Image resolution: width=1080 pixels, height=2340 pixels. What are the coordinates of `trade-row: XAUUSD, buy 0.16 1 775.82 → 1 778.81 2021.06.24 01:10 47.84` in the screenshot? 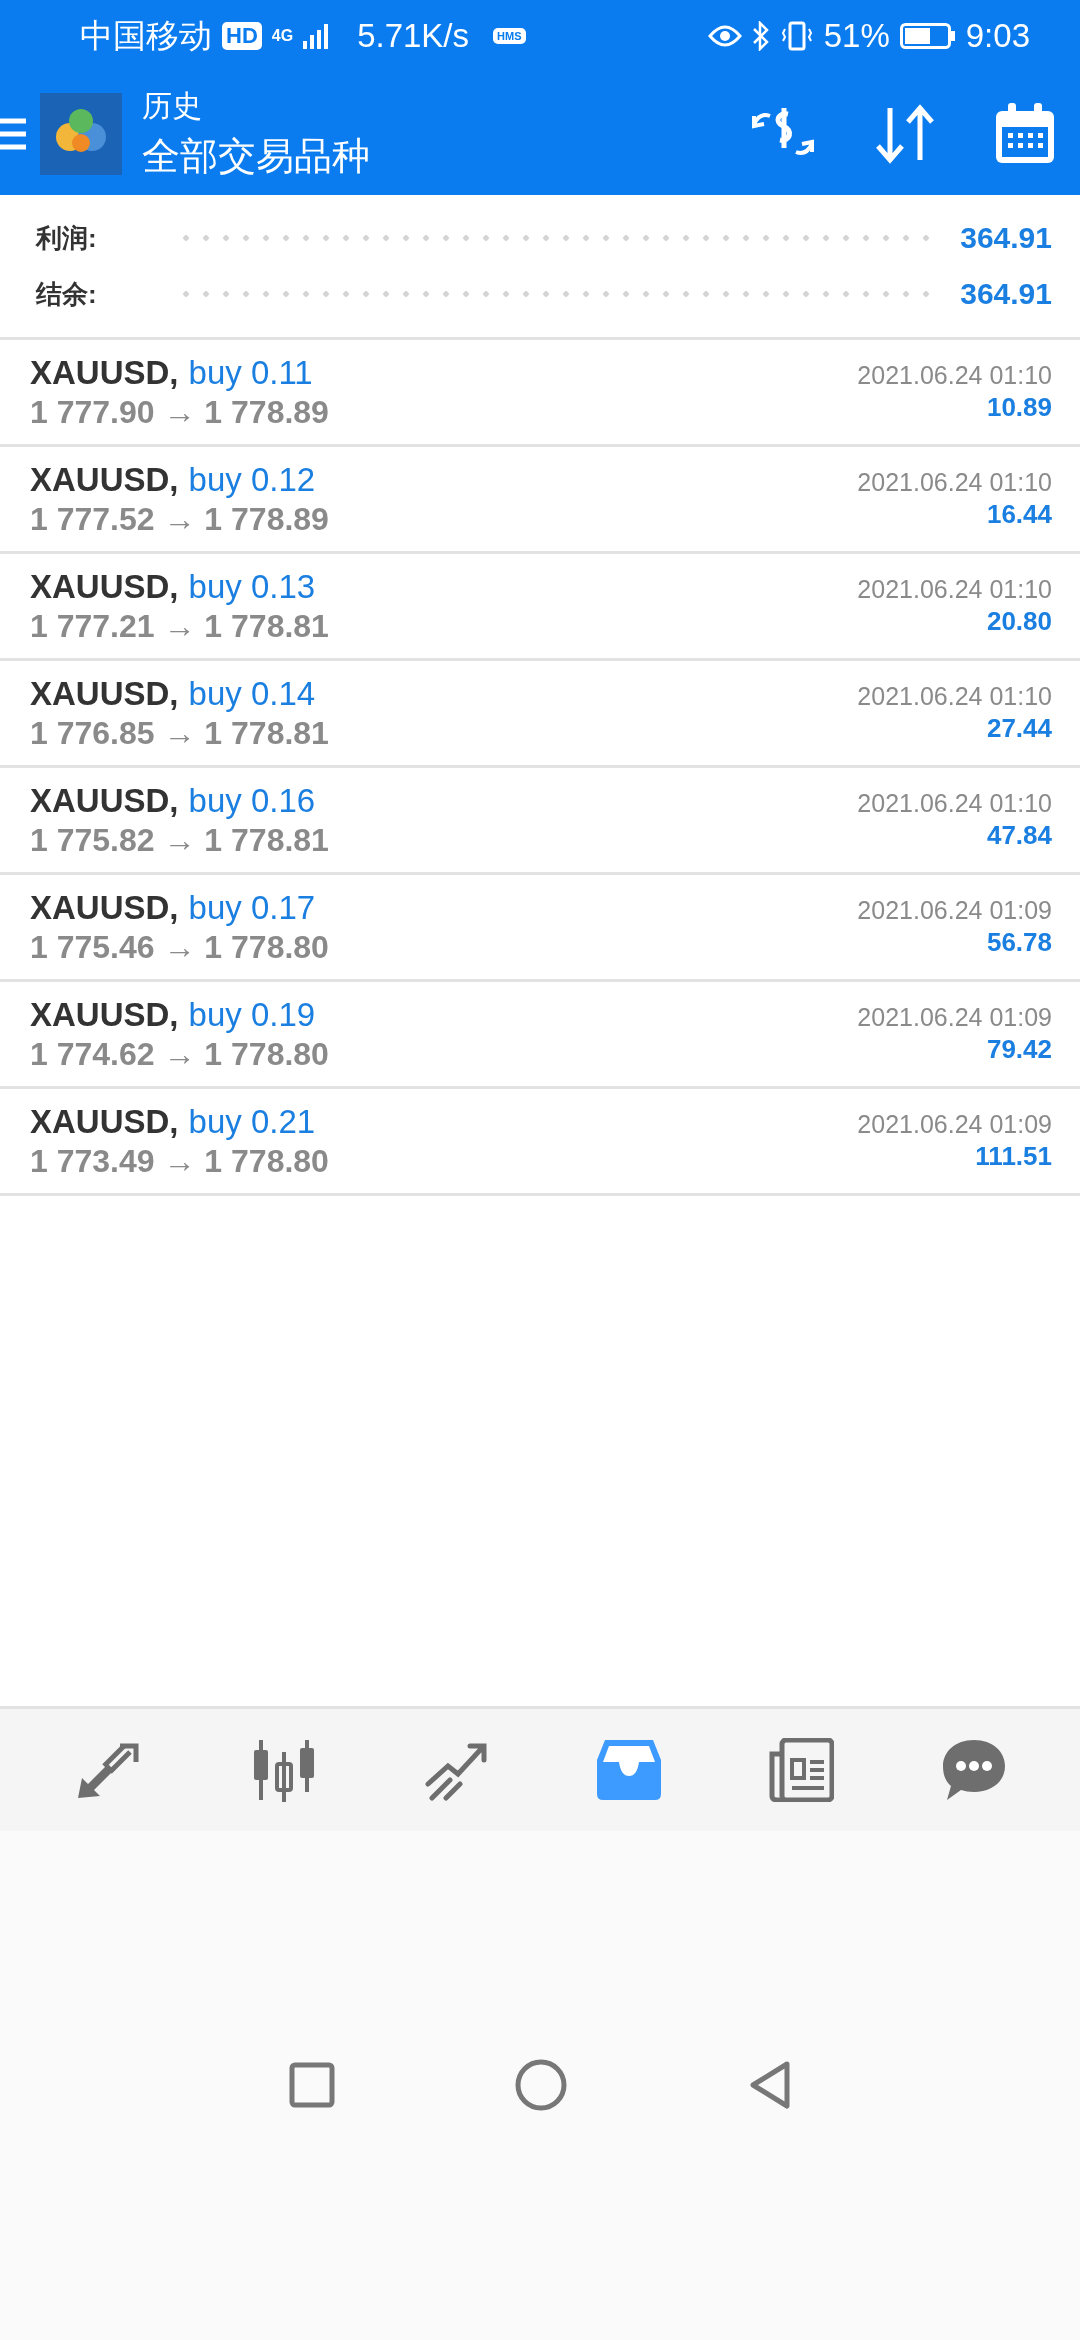 It's located at (540, 821).